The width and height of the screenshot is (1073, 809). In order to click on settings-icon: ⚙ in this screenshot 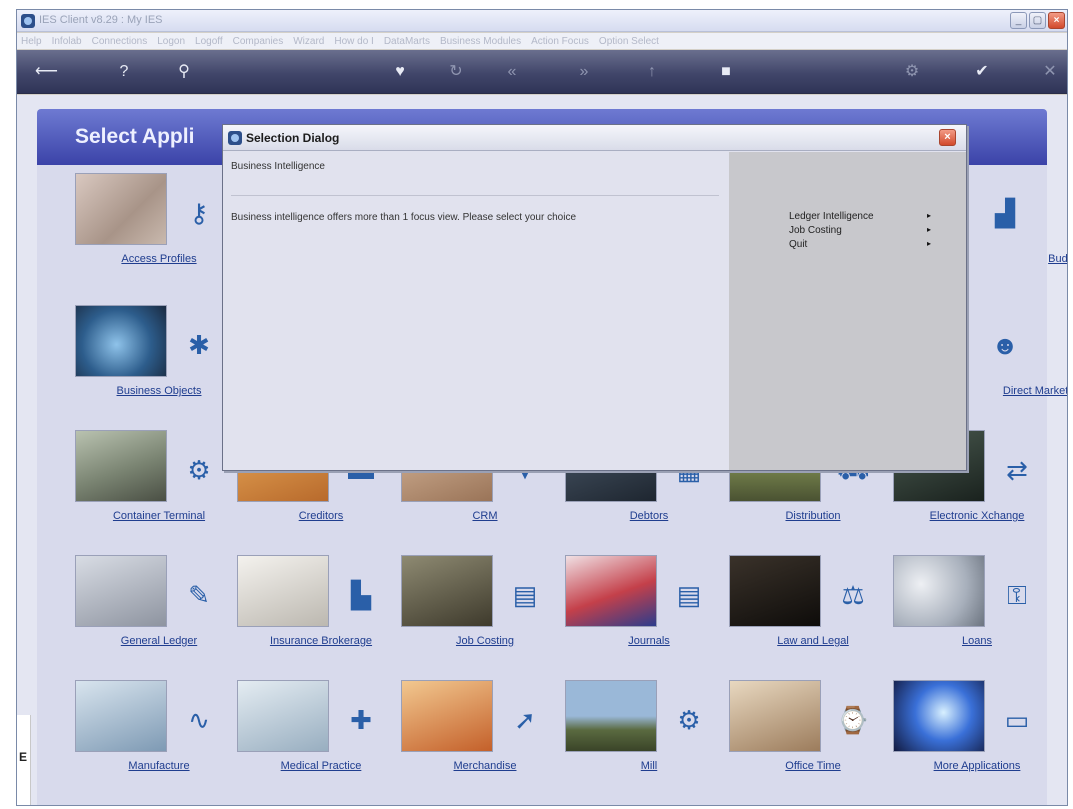, I will do `click(912, 72)`.